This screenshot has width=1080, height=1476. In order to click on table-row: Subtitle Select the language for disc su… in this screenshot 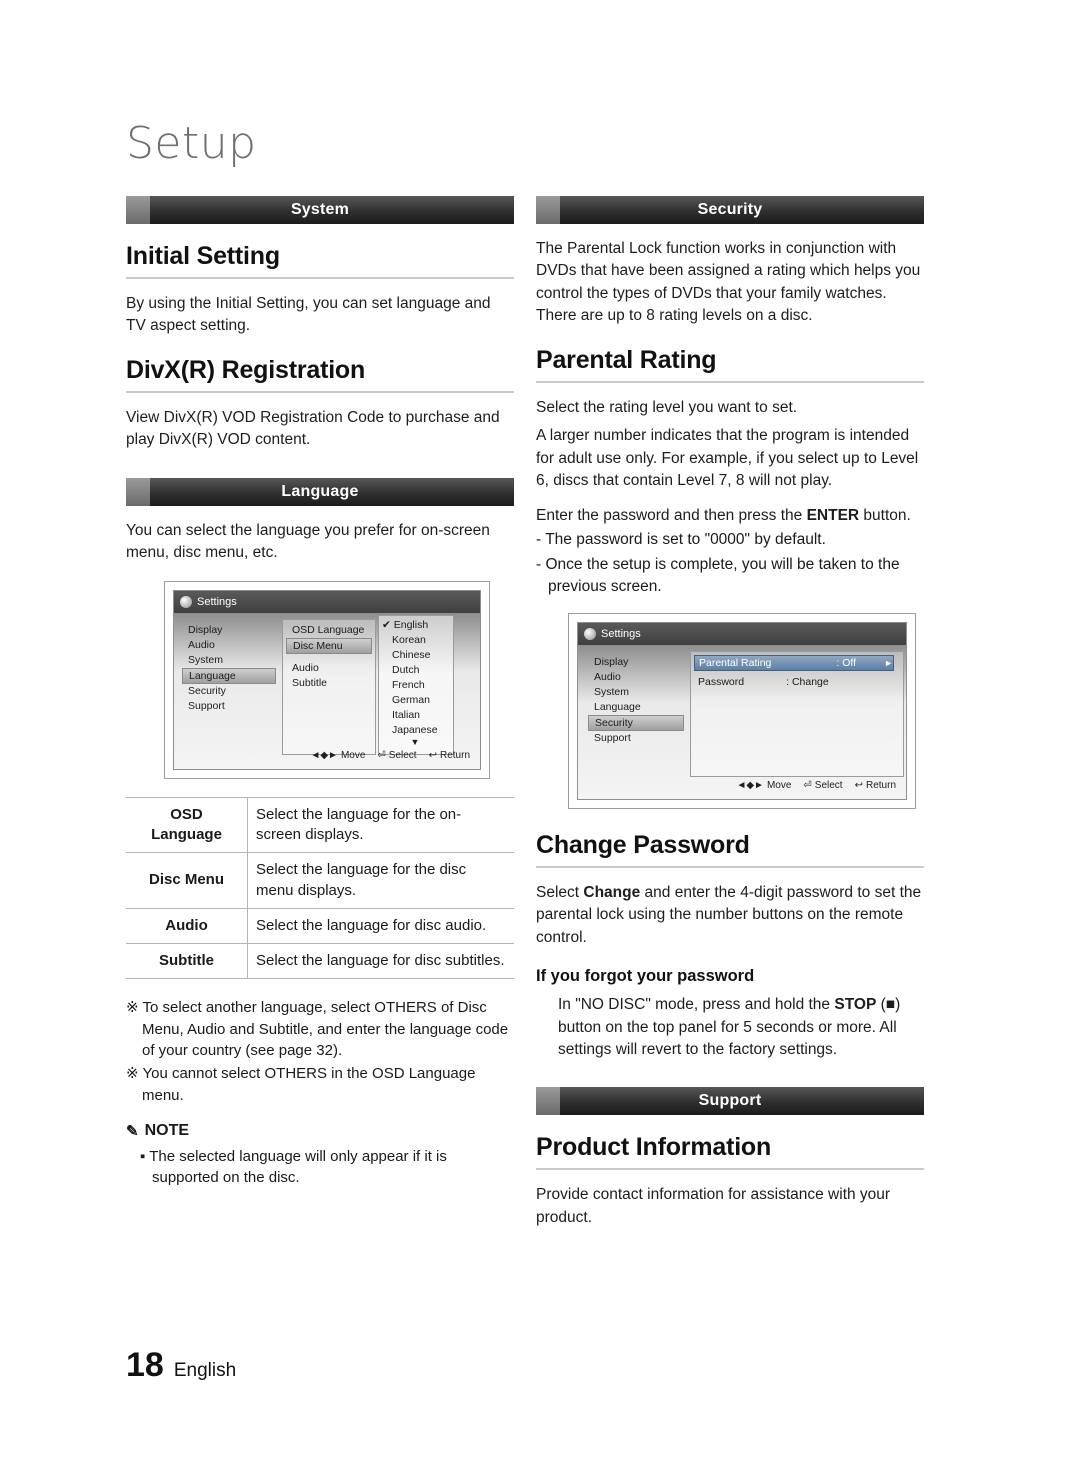, I will do `click(320, 961)`.